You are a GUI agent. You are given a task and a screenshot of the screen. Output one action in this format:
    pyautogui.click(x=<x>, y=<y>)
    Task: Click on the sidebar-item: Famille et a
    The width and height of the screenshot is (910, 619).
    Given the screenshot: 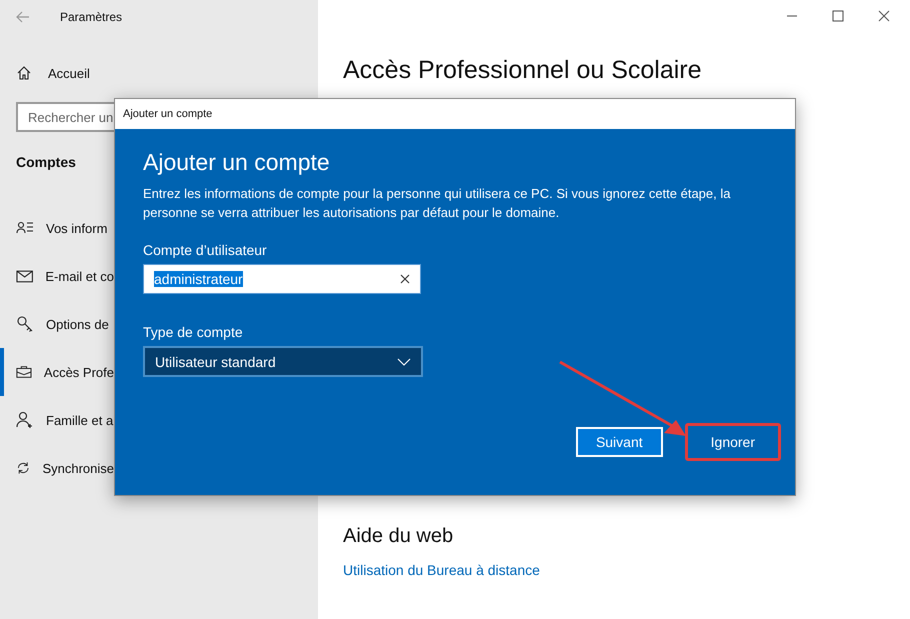 What is the action you would take?
    pyautogui.click(x=57, y=420)
    